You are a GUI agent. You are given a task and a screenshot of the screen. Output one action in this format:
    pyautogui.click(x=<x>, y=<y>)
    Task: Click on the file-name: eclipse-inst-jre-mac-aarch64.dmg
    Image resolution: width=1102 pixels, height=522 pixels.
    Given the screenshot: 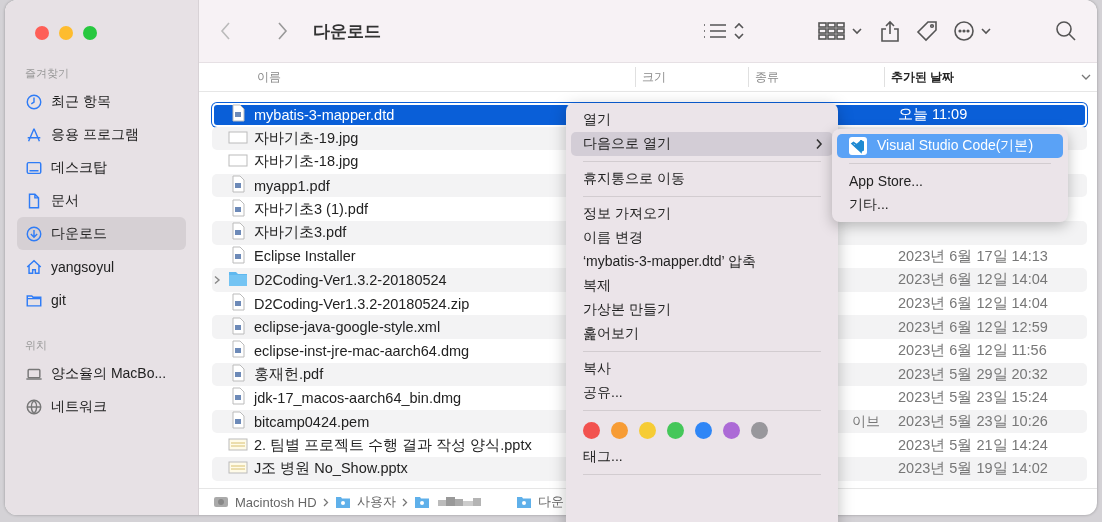 What is the action you would take?
    pyautogui.click(x=362, y=350)
    